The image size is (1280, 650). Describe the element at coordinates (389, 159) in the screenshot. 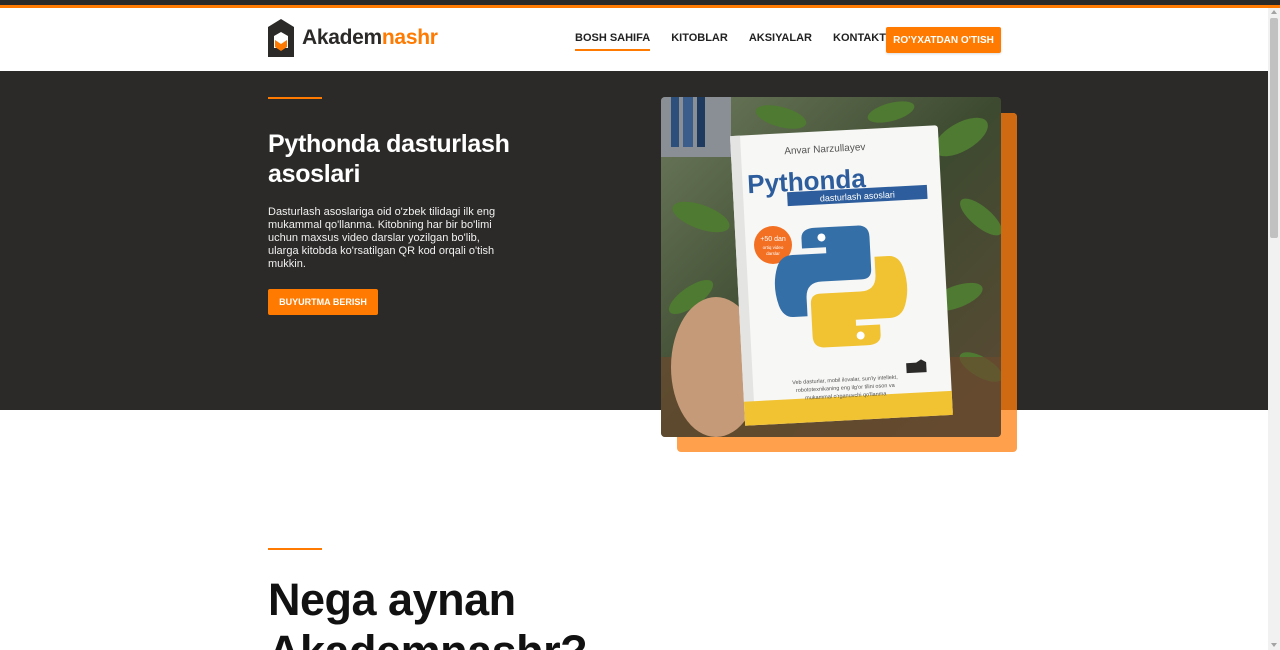

I see `hero-title: Pythonda dasturlash asoslari` at that location.